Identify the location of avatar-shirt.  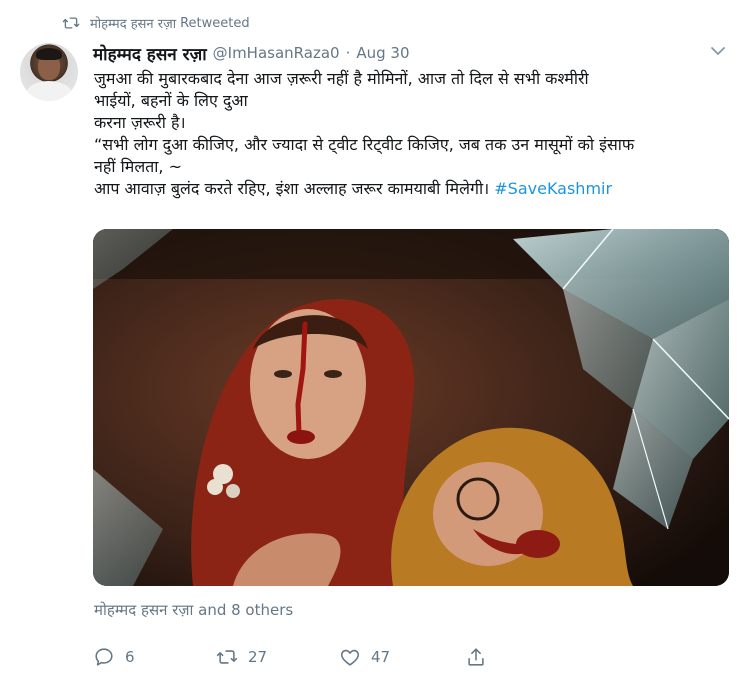
(49, 91).